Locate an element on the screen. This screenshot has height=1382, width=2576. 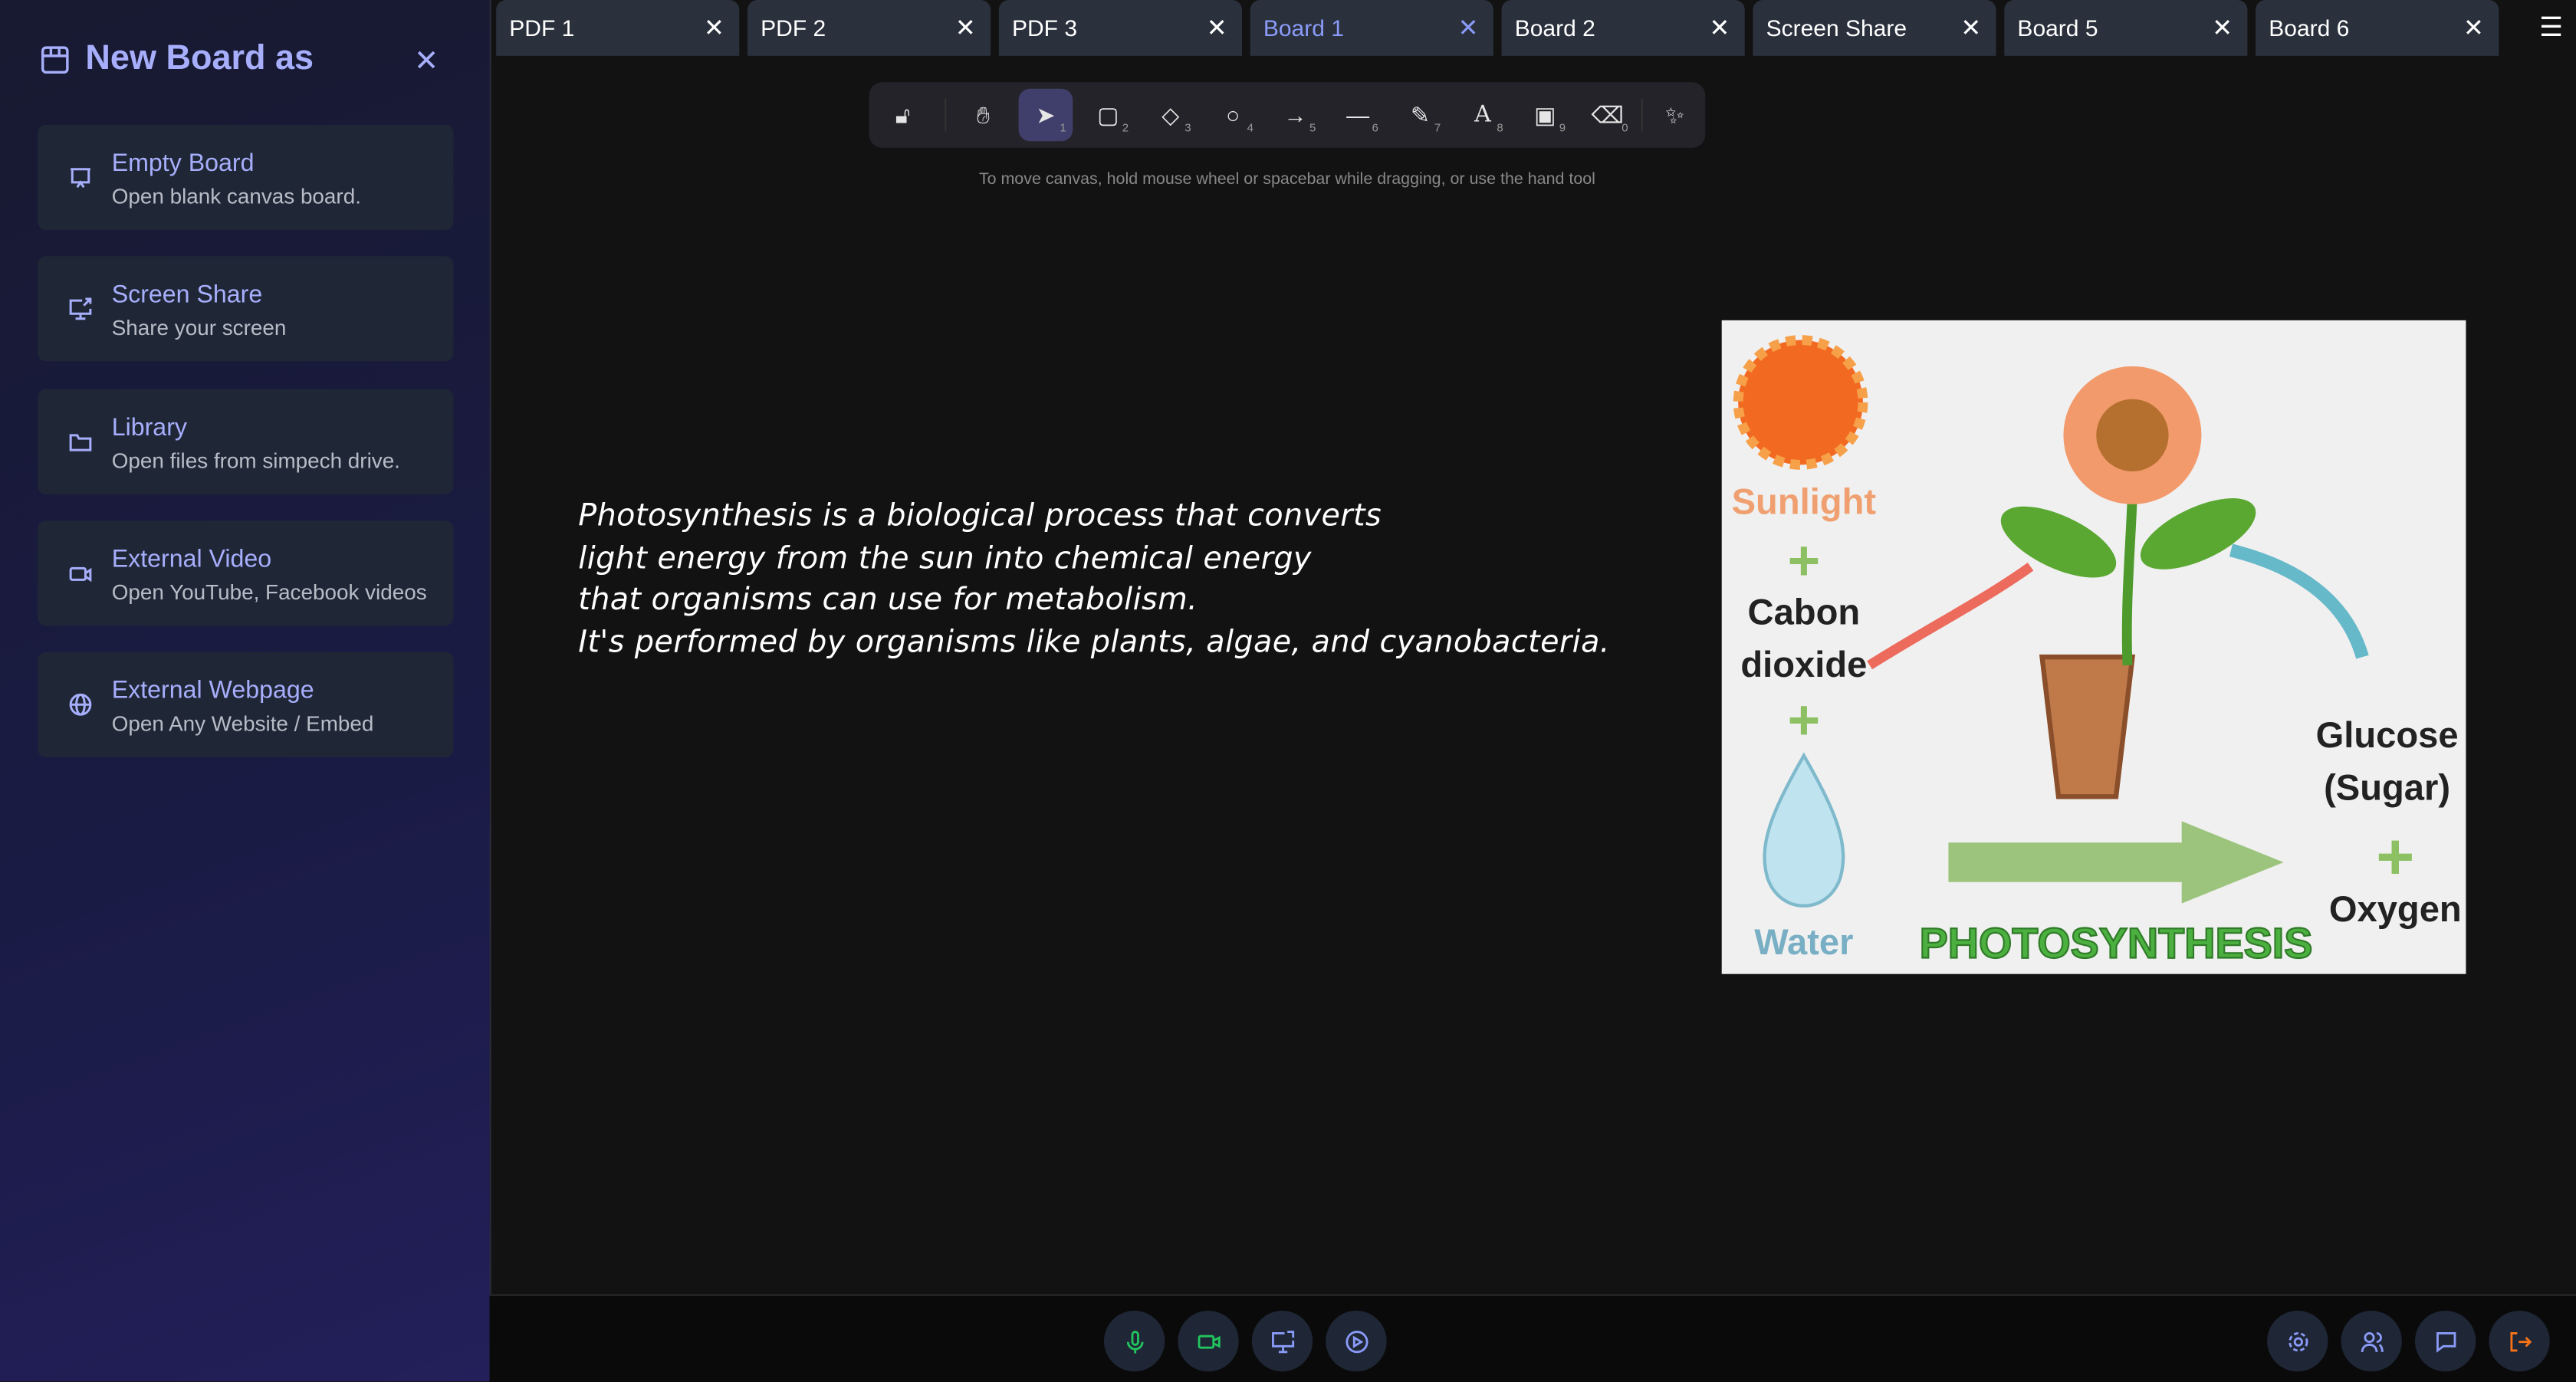
folder-icon is located at coordinates (80, 442).